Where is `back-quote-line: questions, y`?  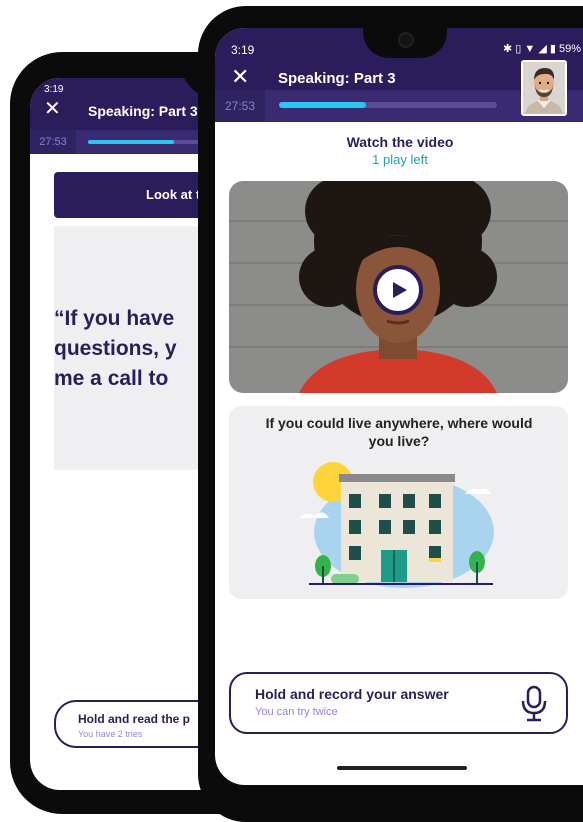
back-quote-line: questions, y is located at coordinates (115, 348).